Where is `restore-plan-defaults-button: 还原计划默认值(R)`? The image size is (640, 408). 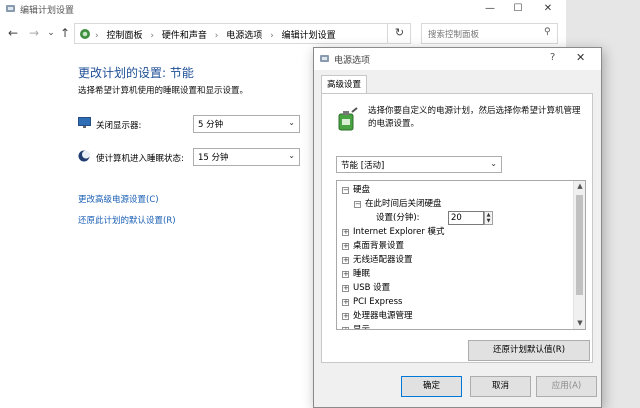 restore-plan-defaults-button: 还原计划默认值(R) is located at coordinates (529, 350).